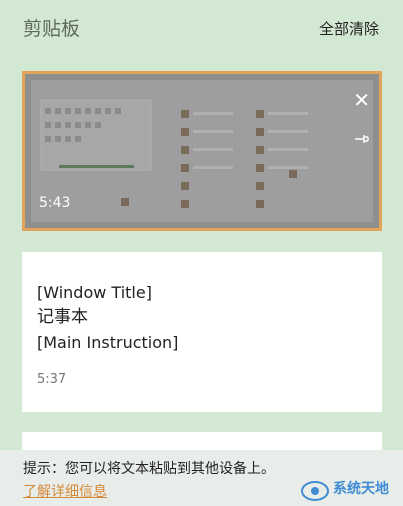 Image resolution: width=403 pixels, height=506 pixels. Describe the element at coordinates (65, 491) in the screenshot. I see `learn-more-link: 了解详细信息` at that location.